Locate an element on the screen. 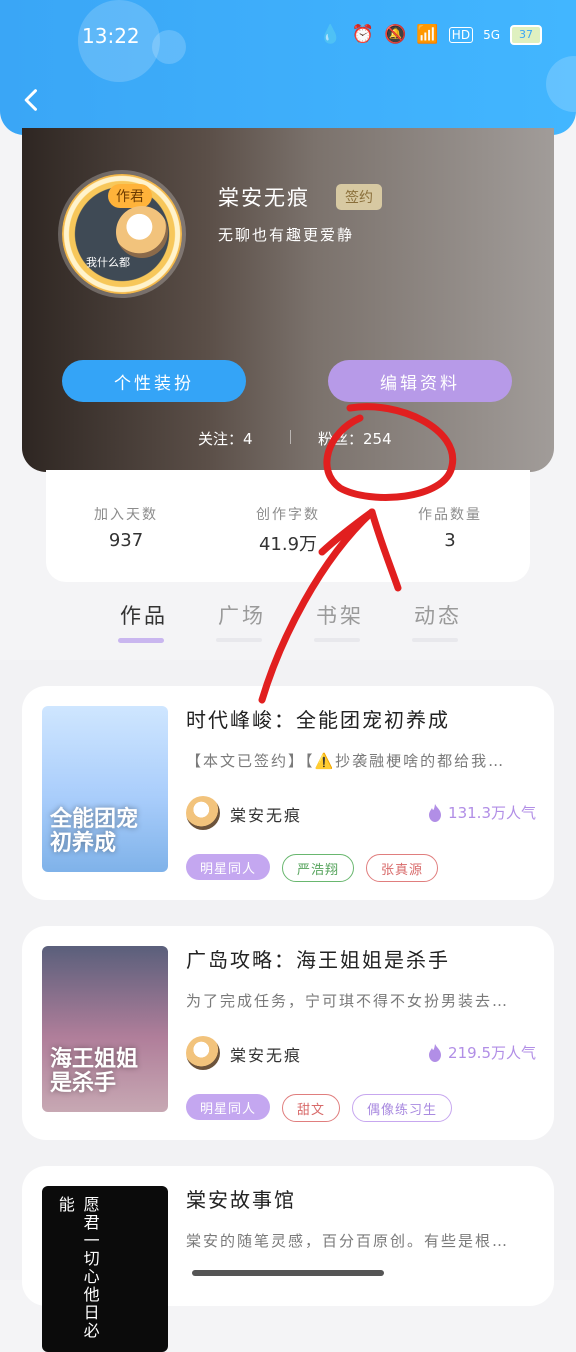 This screenshot has width=576, height=1352. stat-value: 937 is located at coordinates (126, 540).